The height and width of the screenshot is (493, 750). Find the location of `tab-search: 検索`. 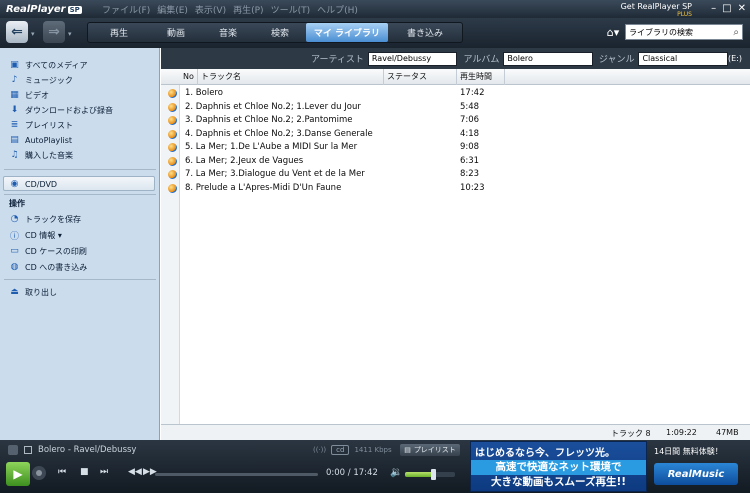

tab-search: 検索 is located at coordinates (280, 32).